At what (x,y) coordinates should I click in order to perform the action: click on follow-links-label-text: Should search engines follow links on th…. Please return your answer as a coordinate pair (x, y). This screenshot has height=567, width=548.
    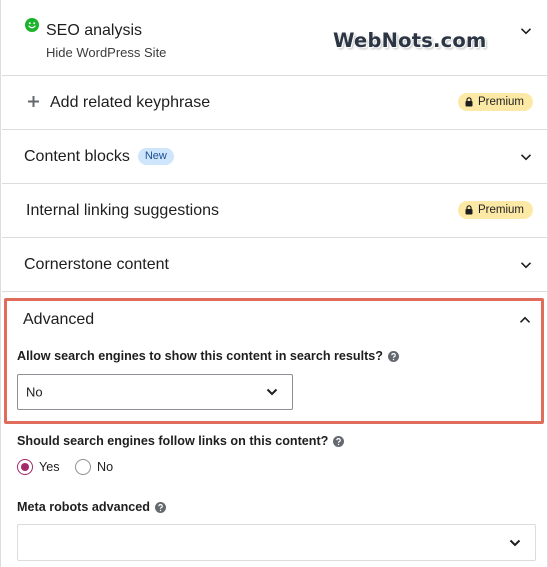
    Looking at the image, I should click on (173, 441).